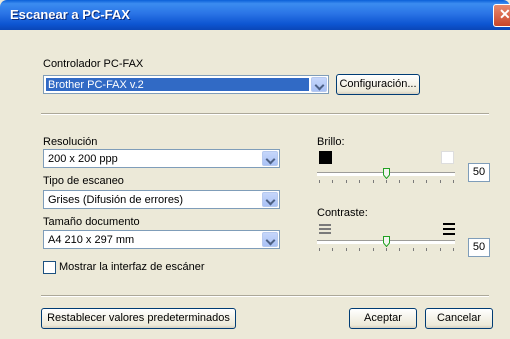 Image resolution: width=510 pixels, height=339 pixels. I want to click on reset-defaults-button: Restablecer valores predeterminados, so click(138, 318).